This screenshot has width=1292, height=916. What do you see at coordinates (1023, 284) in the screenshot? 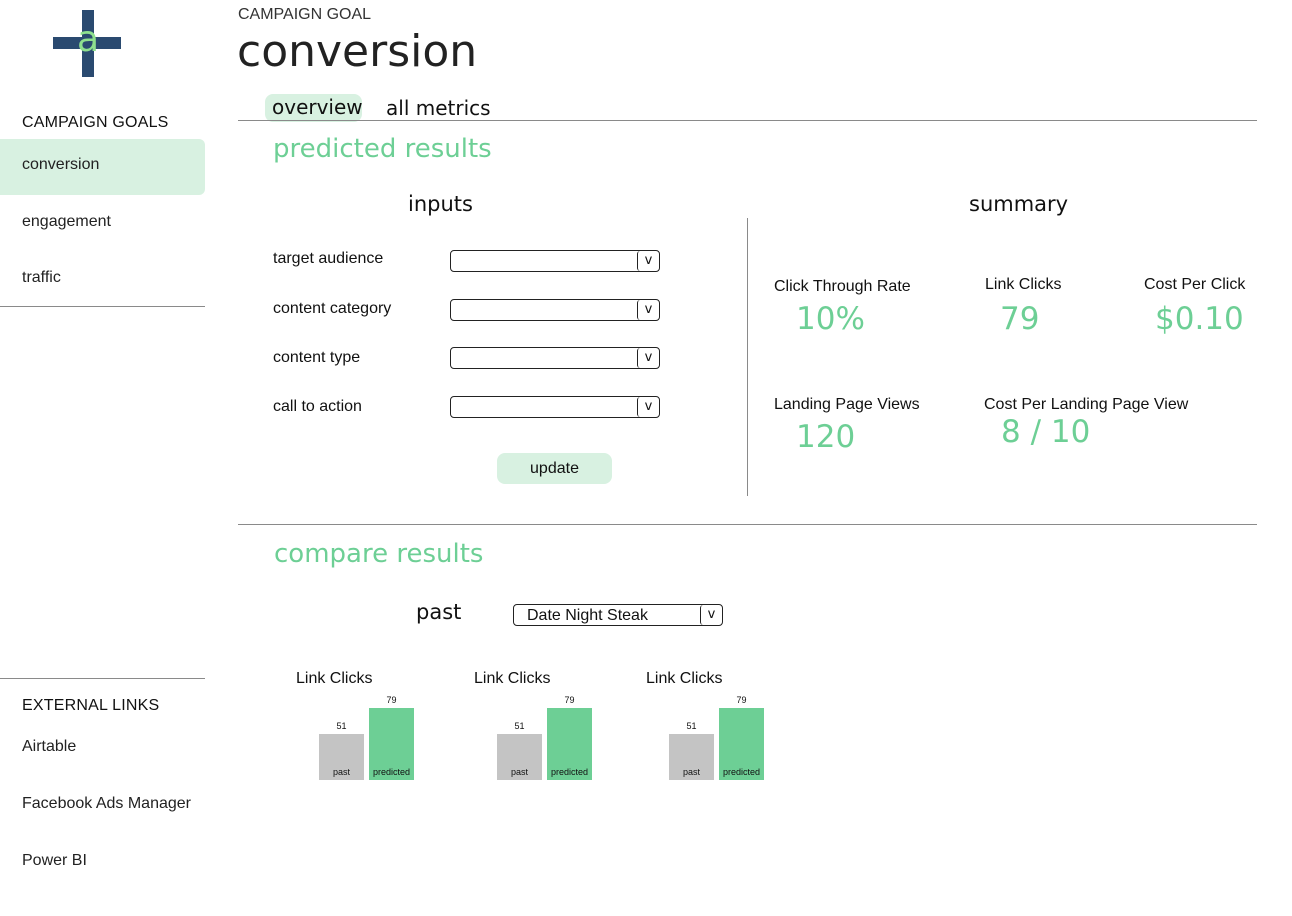
I see `metric-link-clicks-label: Link Clicks` at bounding box center [1023, 284].